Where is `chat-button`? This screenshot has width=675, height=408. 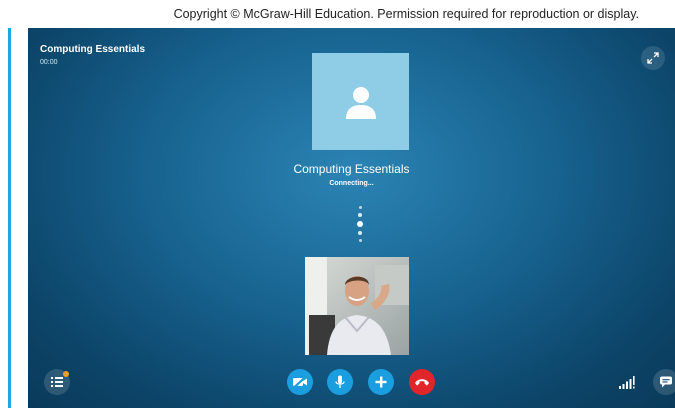 chat-button is located at coordinates (664, 382).